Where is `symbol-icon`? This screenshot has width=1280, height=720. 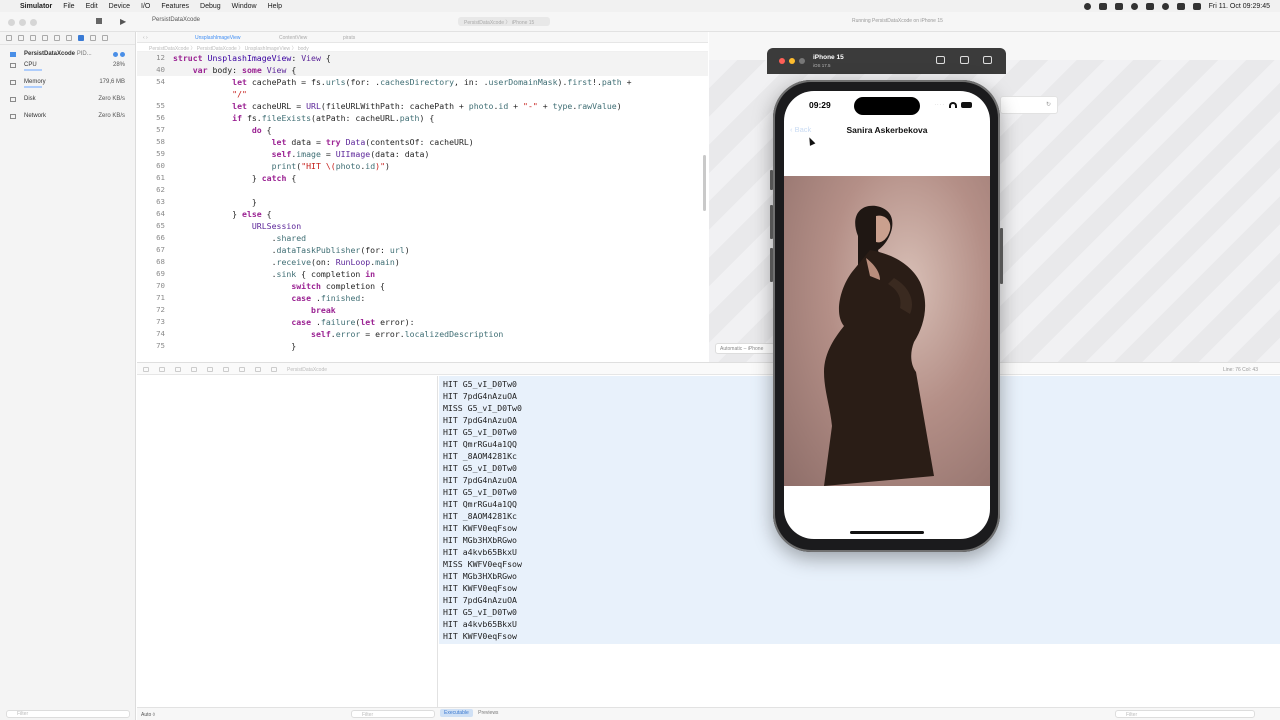
symbol-icon is located at coordinates (33, 38).